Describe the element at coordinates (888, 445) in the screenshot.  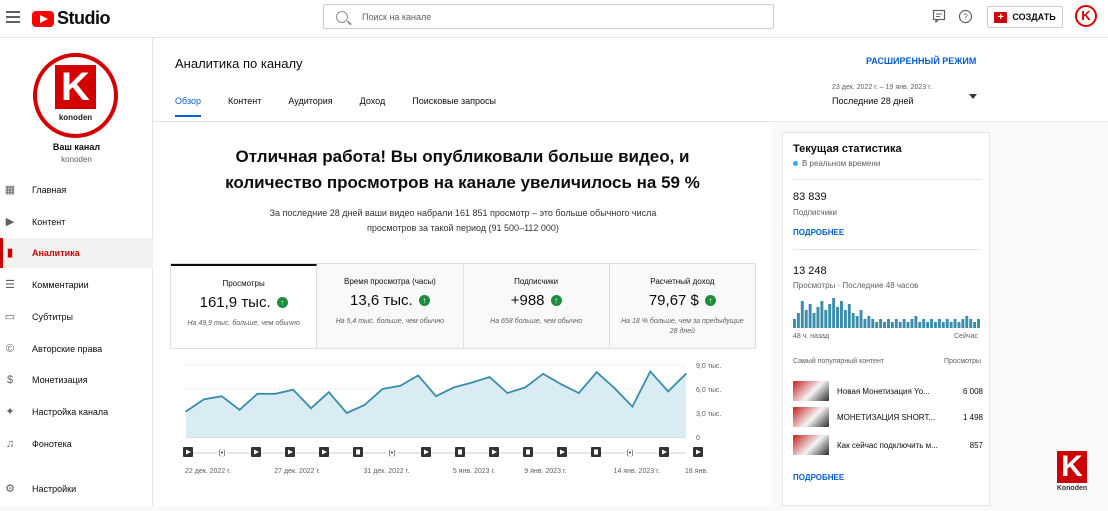
I see `popular-item: Как сейчас подключить м... 857` at that location.